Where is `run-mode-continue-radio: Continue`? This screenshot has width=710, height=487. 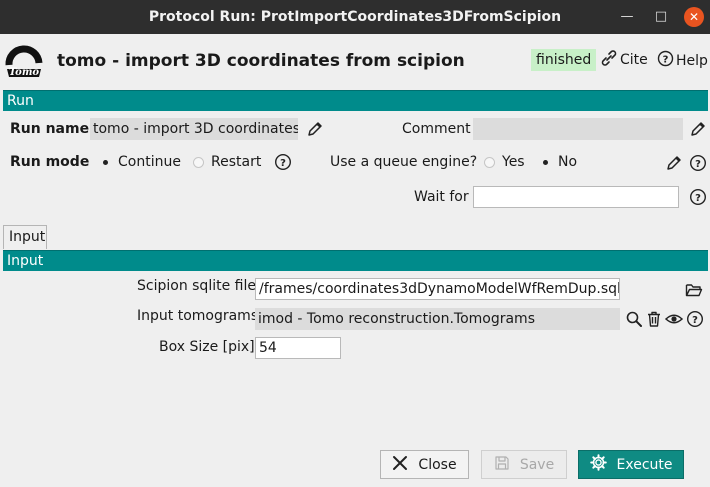
run-mode-continue-radio: Continue is located at coordinates (140, 162).